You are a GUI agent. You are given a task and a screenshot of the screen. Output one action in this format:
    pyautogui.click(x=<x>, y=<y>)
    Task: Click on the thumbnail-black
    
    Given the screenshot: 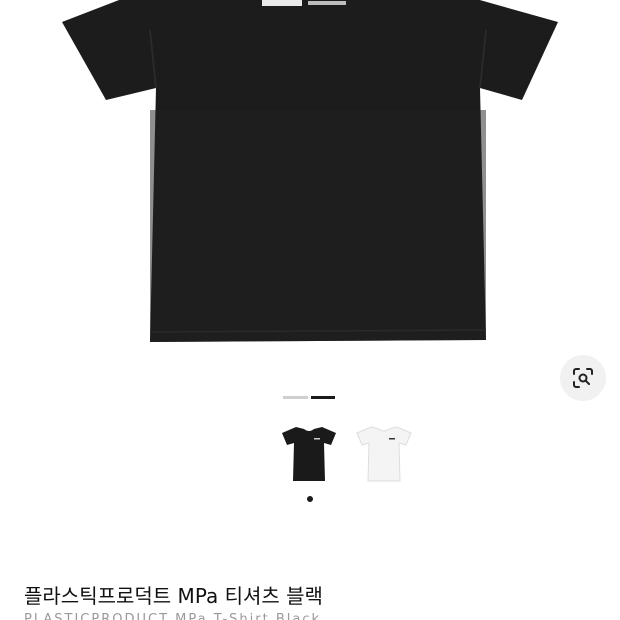 What is the action you would take?
    pyautogui.click(x=308, y=453)
    